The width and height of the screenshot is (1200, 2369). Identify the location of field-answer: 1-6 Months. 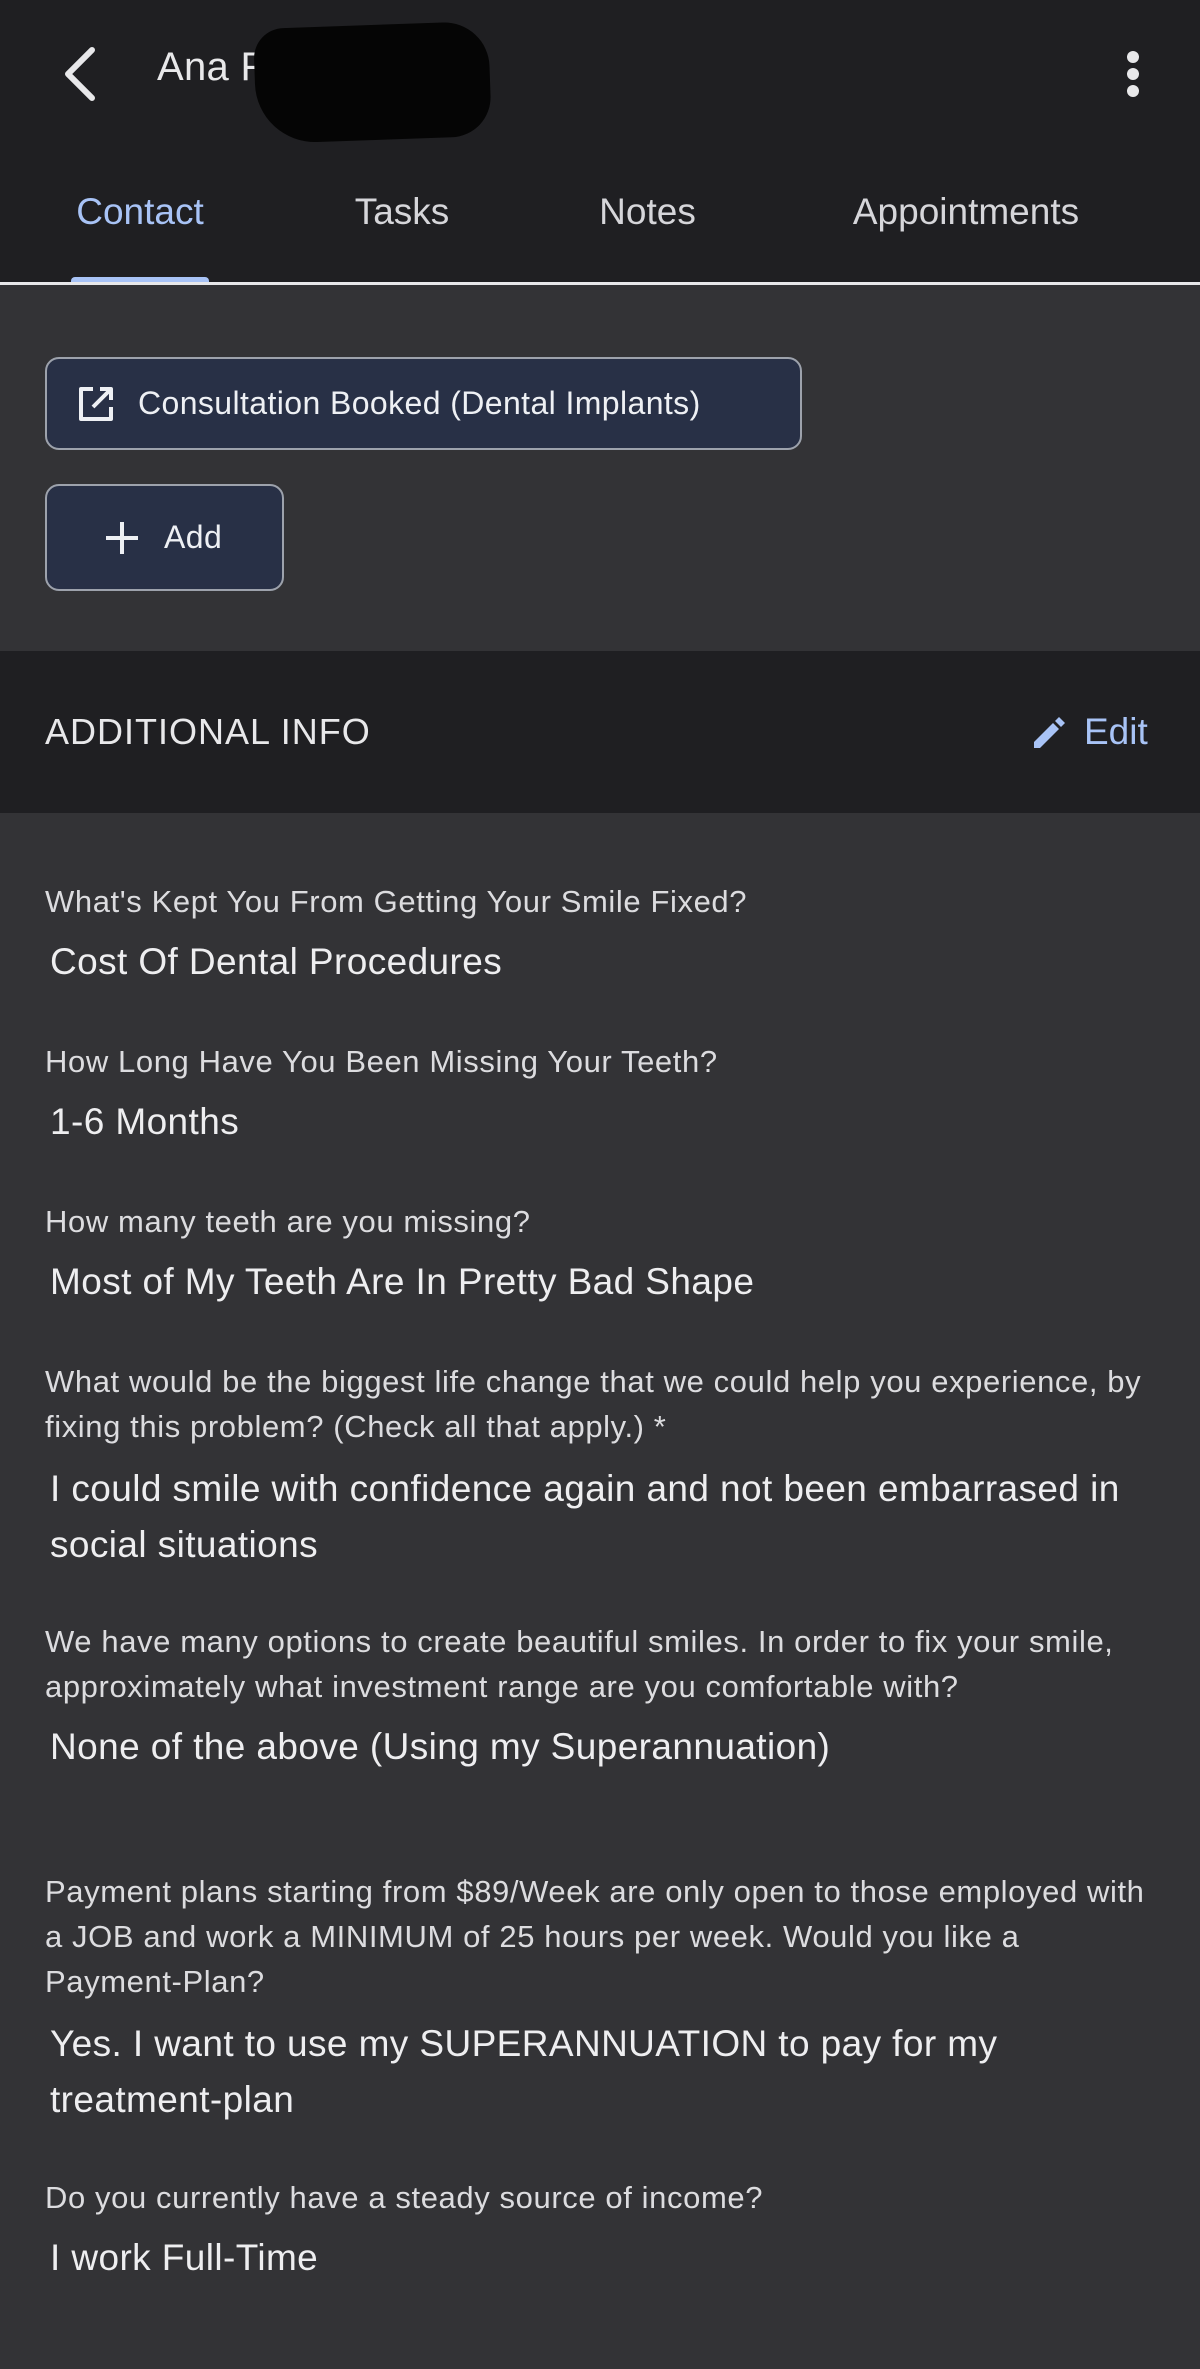
(145, 1121).